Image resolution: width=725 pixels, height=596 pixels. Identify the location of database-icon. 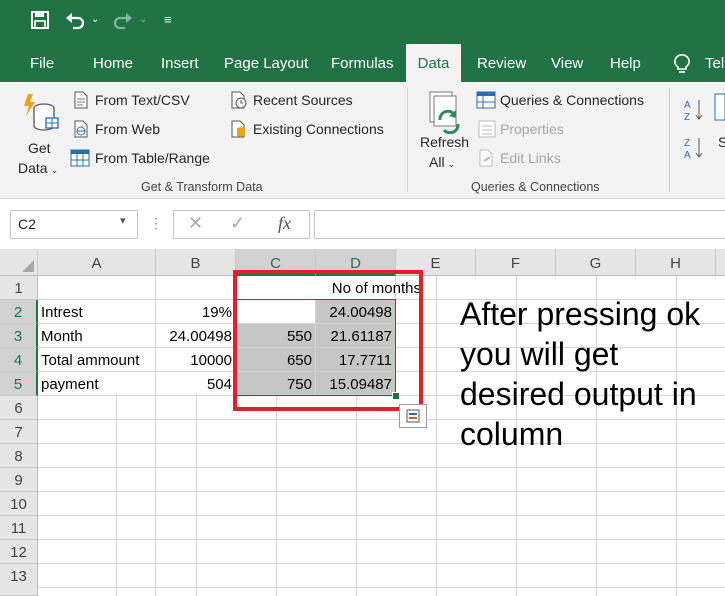
(40, 114).